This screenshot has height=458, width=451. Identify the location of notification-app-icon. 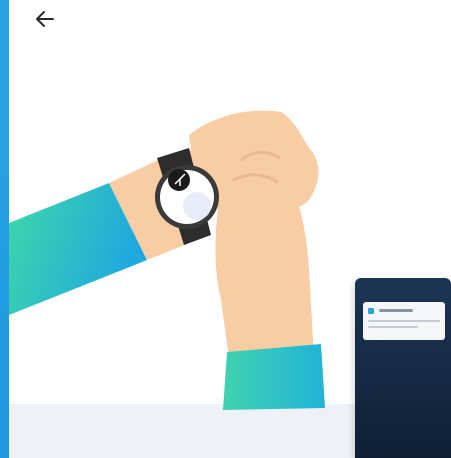
(371, 311).